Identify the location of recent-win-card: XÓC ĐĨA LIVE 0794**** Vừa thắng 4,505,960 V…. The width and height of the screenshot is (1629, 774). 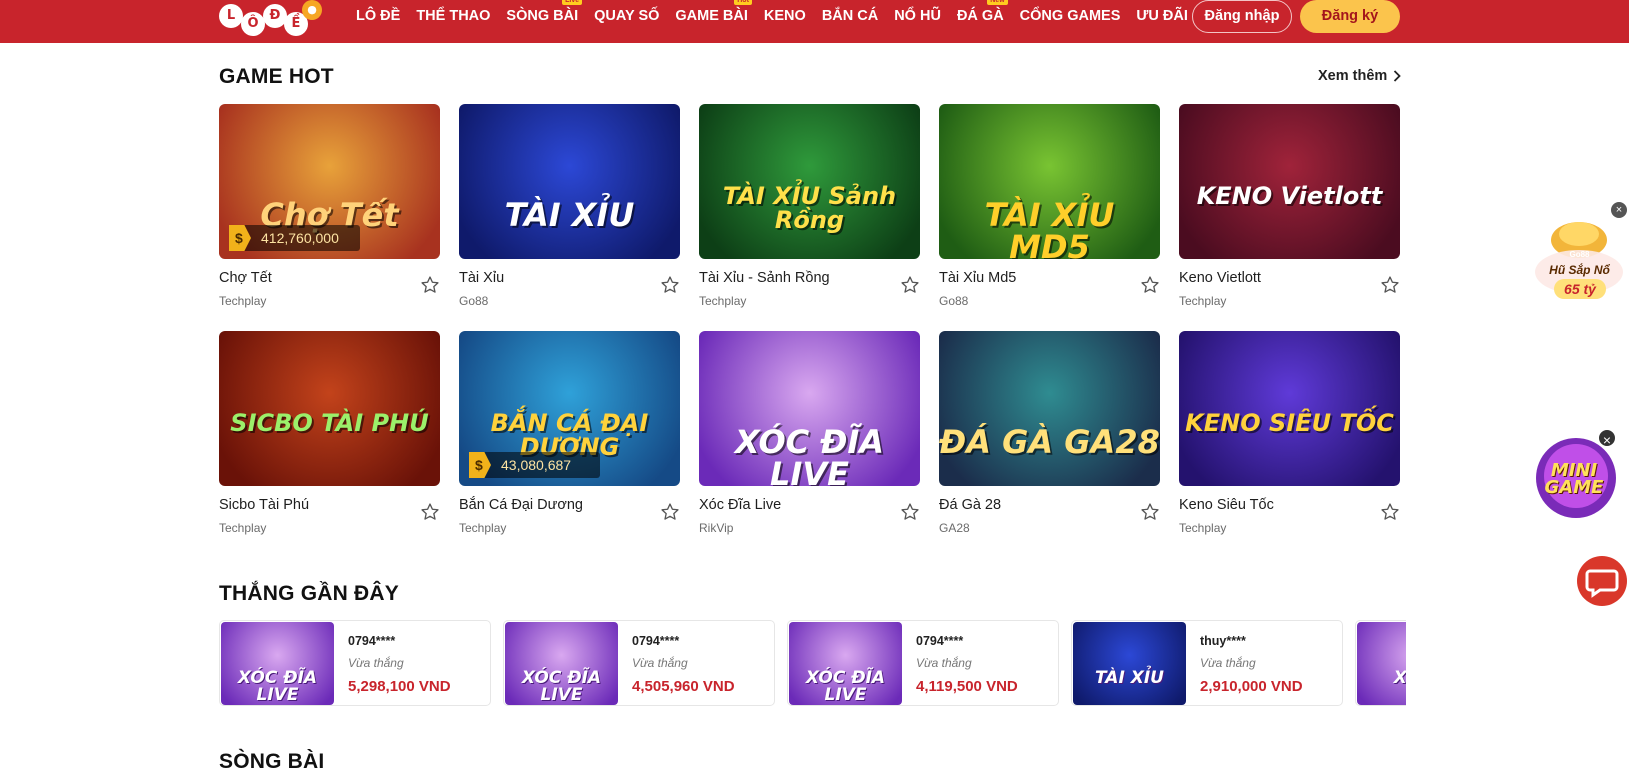
(639, 663).